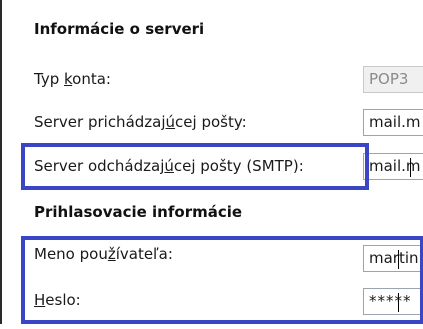 Image resolution: width=423 pixels, height=329 pixels. Describe the element at coordinates (119, 29) in the screenshot. I see `server-info-heading: Informácie o serveri` at that location.